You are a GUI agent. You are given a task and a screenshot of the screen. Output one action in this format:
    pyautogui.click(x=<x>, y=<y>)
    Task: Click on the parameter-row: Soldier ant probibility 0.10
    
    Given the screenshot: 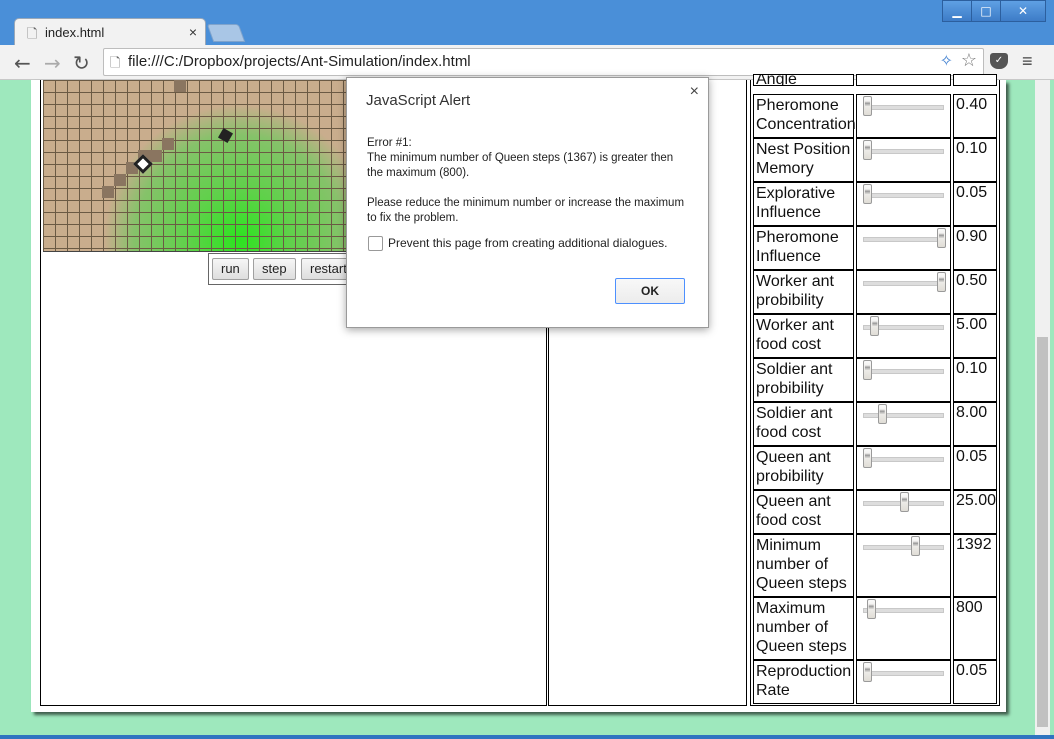 What is the action you would take?
    pyautogui.click(x=875, y=380)
    